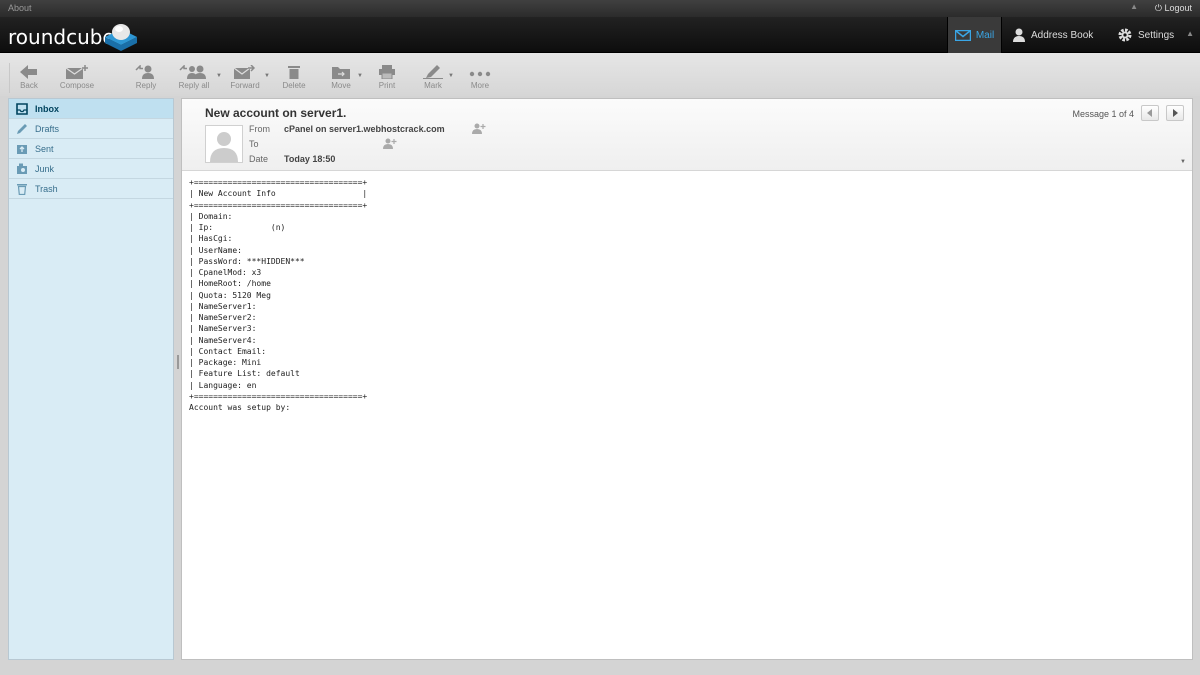  What do you see at coordinates (144, 72) in the screenshot?
I see `reply-icon` at bounding box center [144, 72].